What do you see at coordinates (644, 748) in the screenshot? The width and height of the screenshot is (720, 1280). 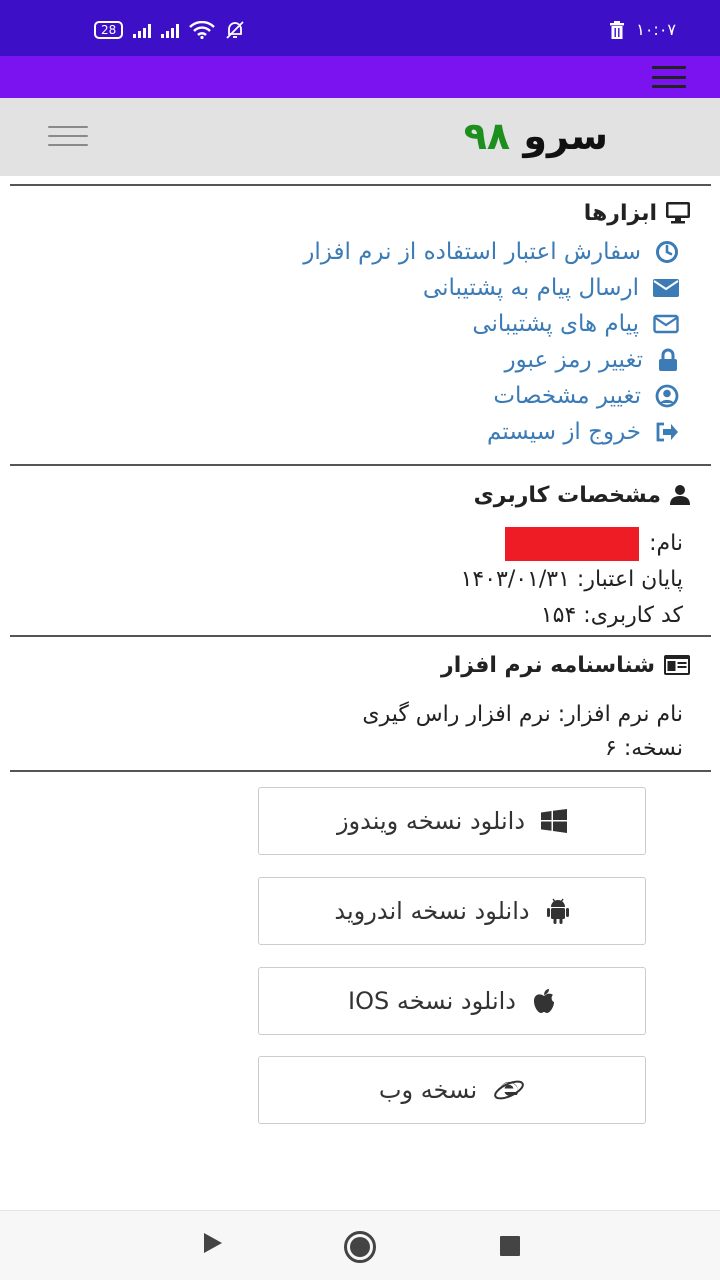 I see `software-version-row: نسخه: ۶` at bounding box center [644, 748].